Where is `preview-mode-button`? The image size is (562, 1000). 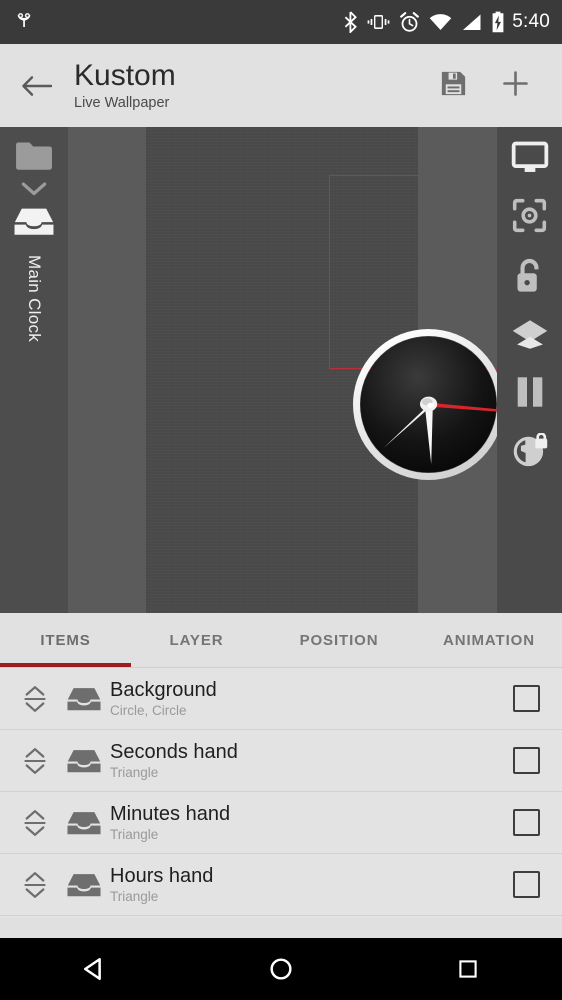 preview-mode-button is located at coordinates (530, 160).